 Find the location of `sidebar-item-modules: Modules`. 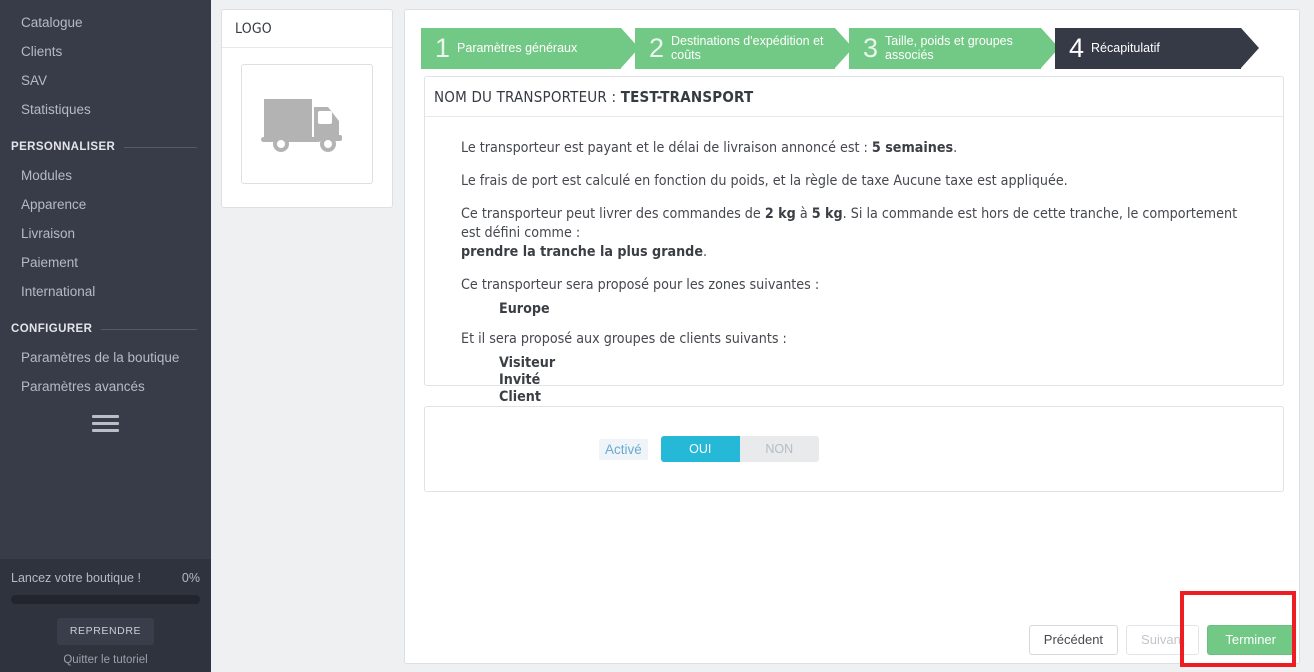

sidebar-item-modules: Modules is located at coordinates (105, 175).